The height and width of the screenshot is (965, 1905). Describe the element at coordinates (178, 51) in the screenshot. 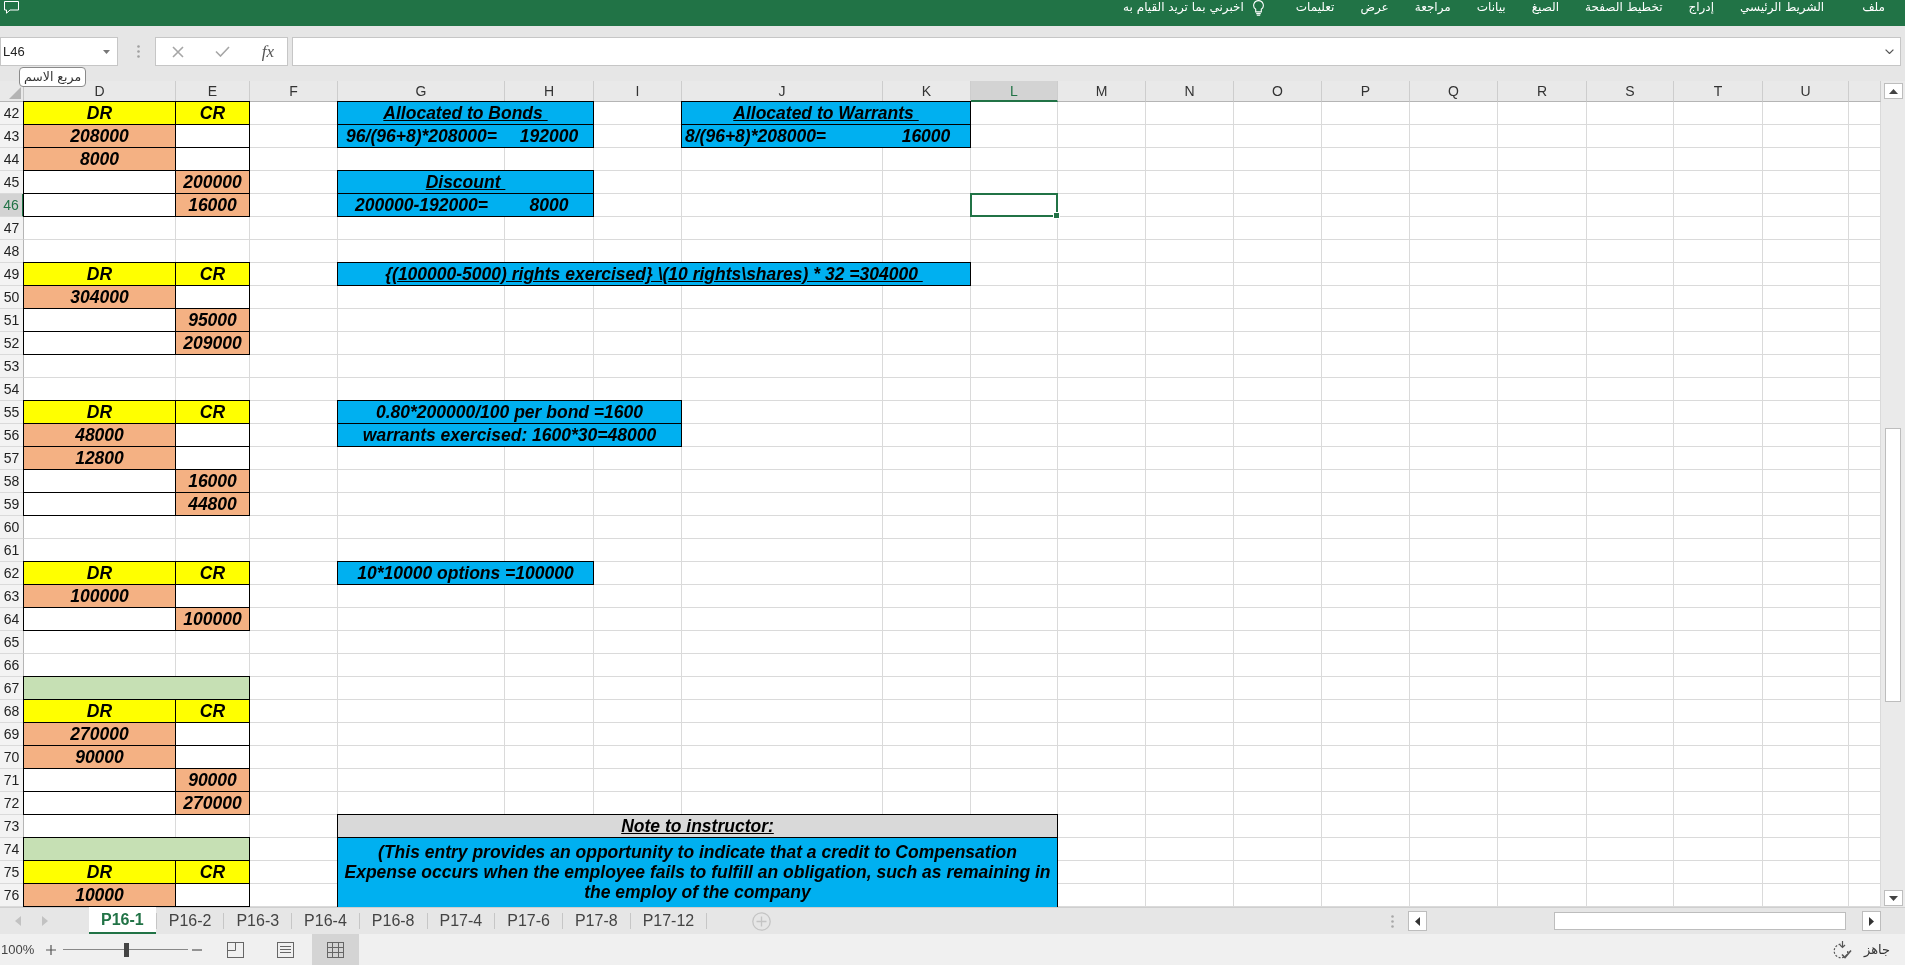

I see `cancel-icon` at that location.